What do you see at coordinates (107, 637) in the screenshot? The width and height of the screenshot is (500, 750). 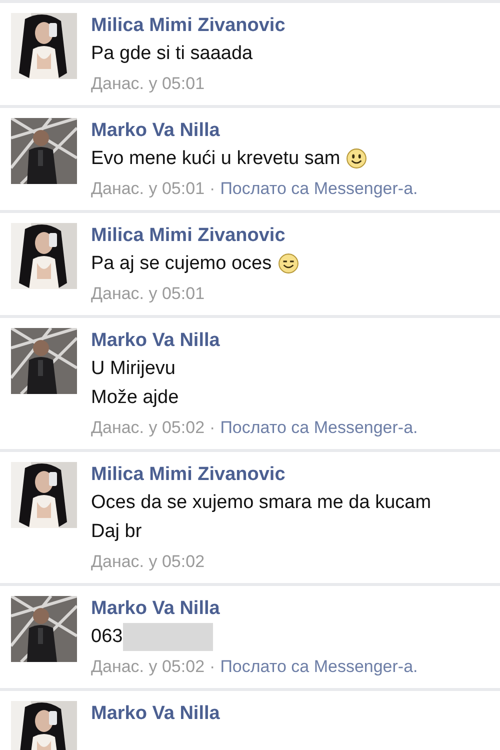 I see `message-text: 063` at bounding box center [107, 637].